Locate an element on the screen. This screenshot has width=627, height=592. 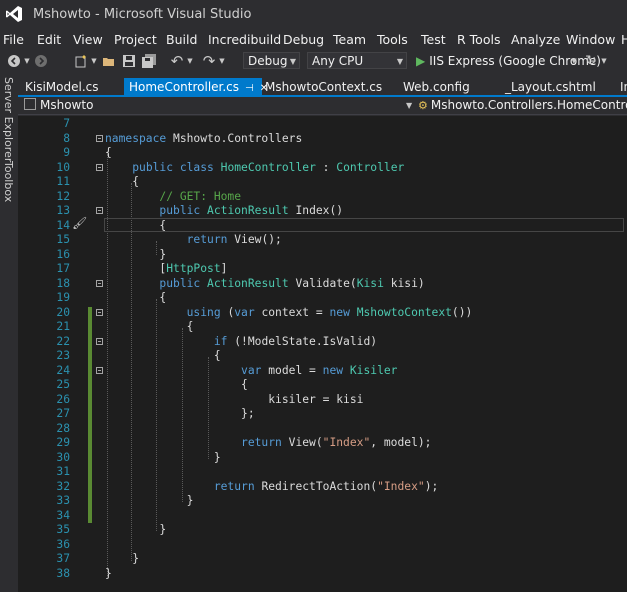
tab-label: HomeController.cs is located at coordinates (184, 87).